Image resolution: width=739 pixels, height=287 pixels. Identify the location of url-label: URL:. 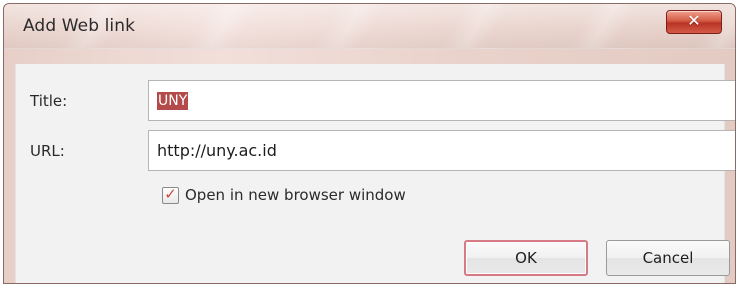
(47, 151).